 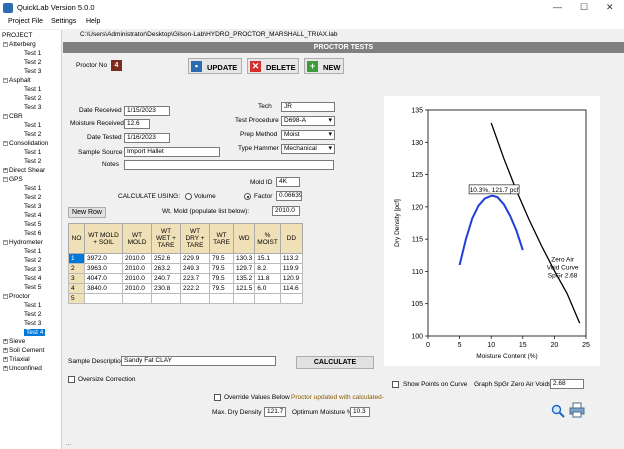 I want to click on tree-item-proctor-4: Test 4, so click(x=35, y=332).